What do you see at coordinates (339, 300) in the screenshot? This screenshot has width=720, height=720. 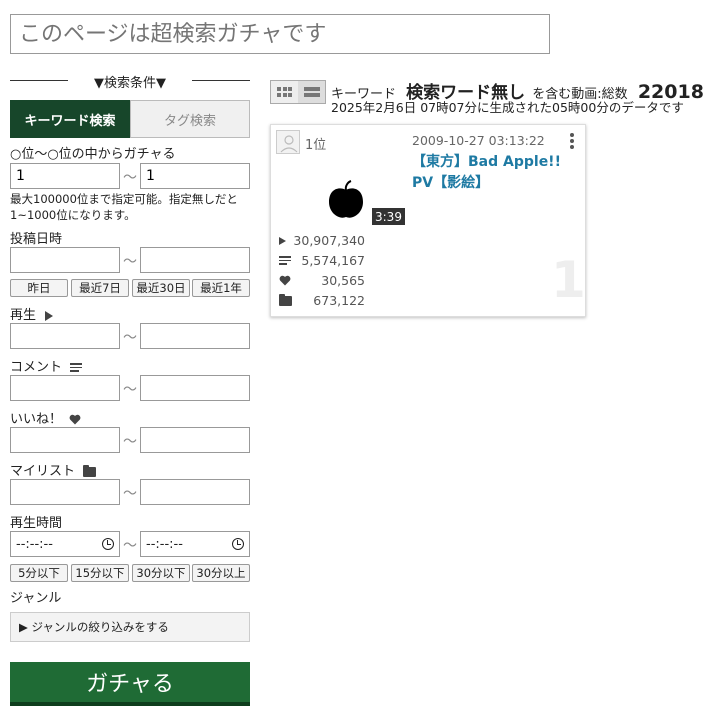 I see `mylist-count: 673,122` at bounding box center [339, 300].